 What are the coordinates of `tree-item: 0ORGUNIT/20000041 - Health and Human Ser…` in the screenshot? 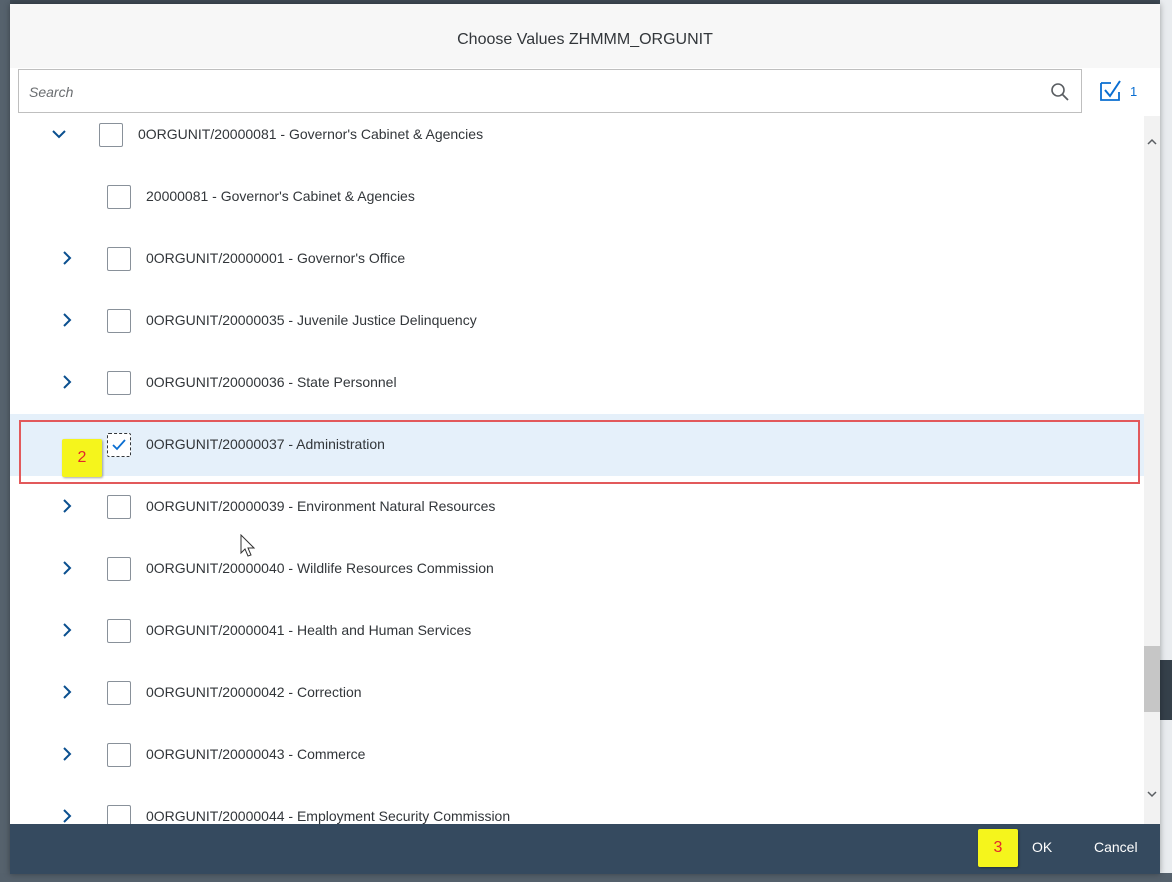 It's located at (577, 631).